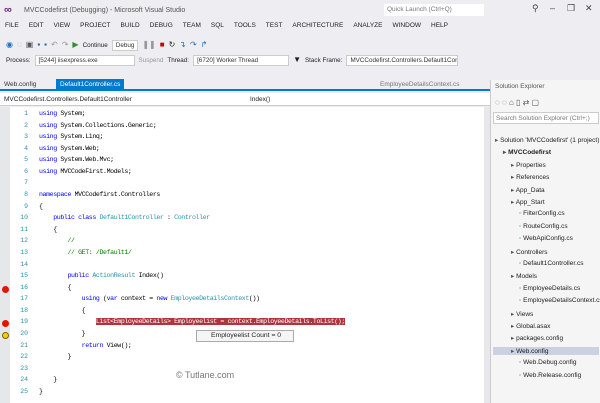  What do you see at coordinates (90, 85) in the screenshot?
I see `tab-default1controller: Default1Controller.cs` at bounding box center [90, 85].